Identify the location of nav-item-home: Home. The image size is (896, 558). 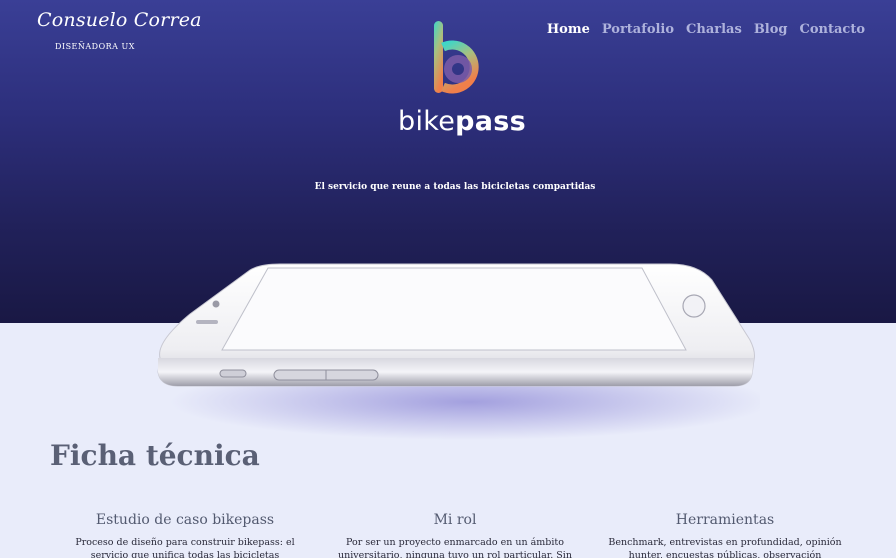
(568, 29).